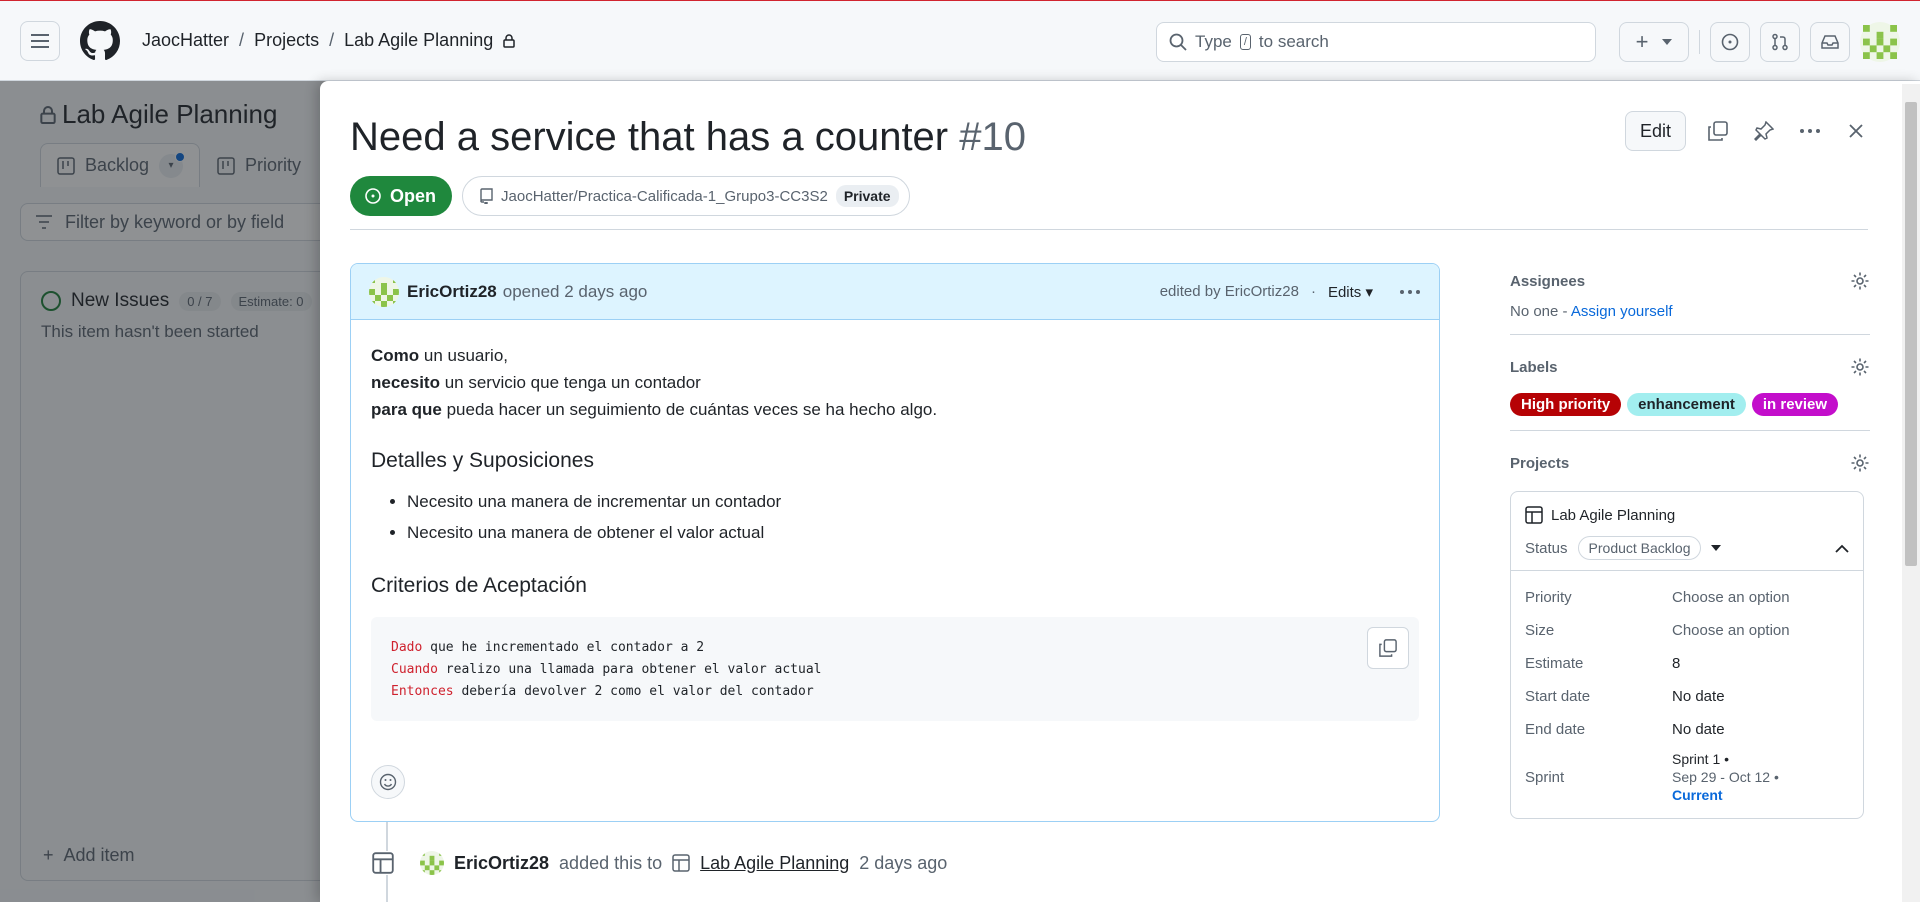 This screenshot has width=1920, height=902. I want to click on hamburger-menu-button, so click(40, 40).